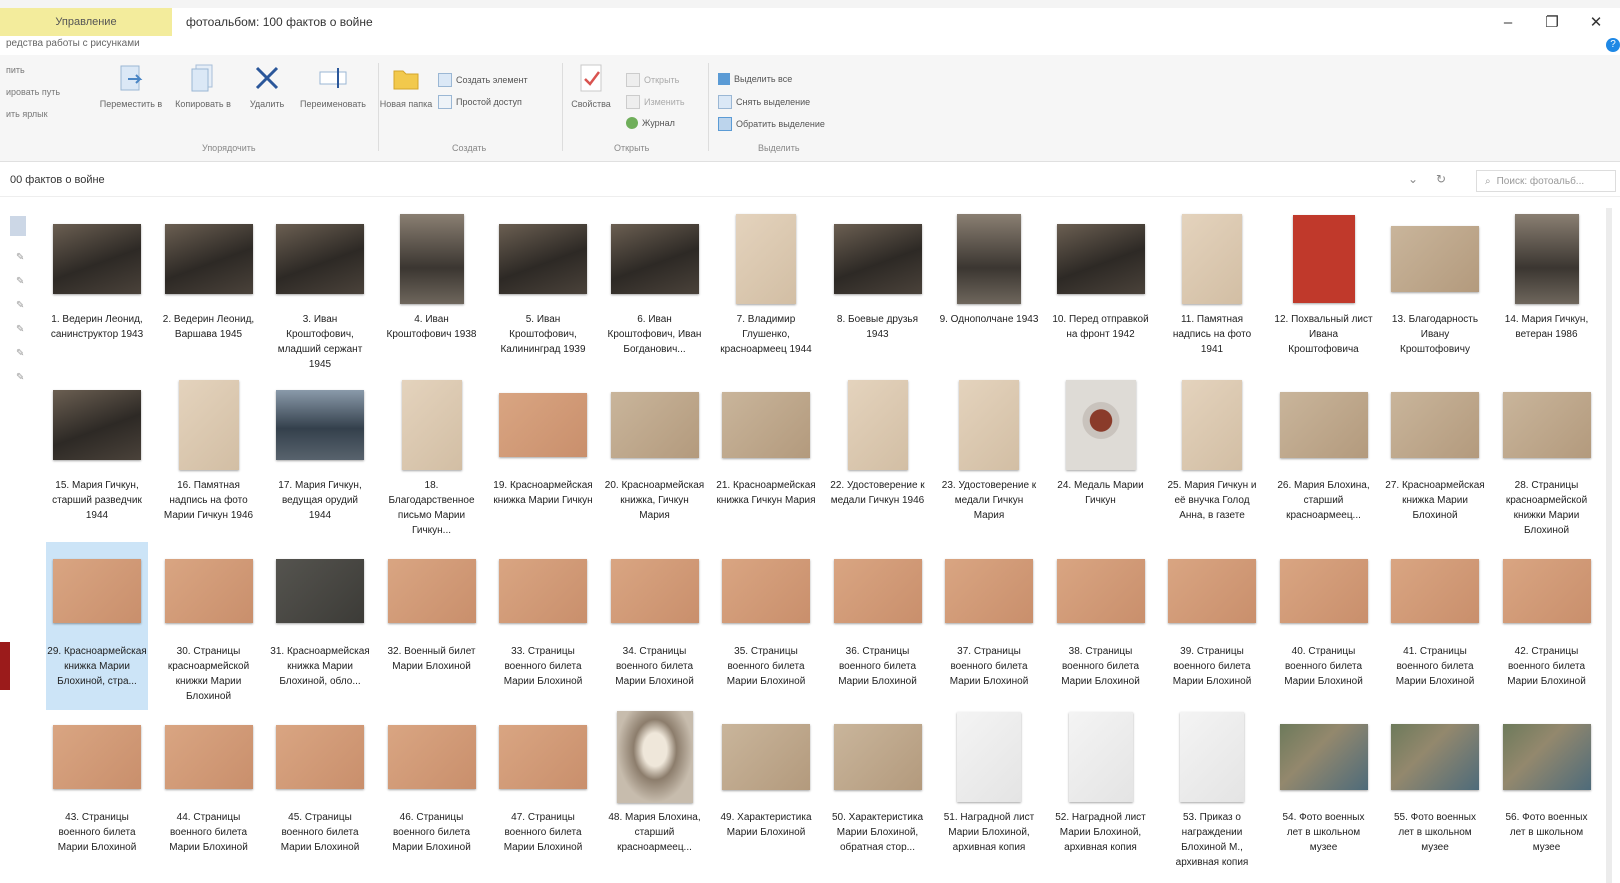  Describe the element at coordinates (1413, 179) in the screenshot. I see `history-dropdown-icon: ⌄` at that location.